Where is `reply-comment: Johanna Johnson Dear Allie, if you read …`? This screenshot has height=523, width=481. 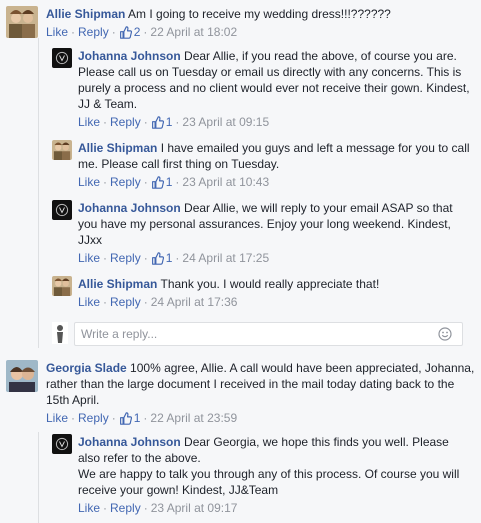
reply-comment: Johanna Johnson Dear Allie, if you read … is located at coordinates (262, 90).